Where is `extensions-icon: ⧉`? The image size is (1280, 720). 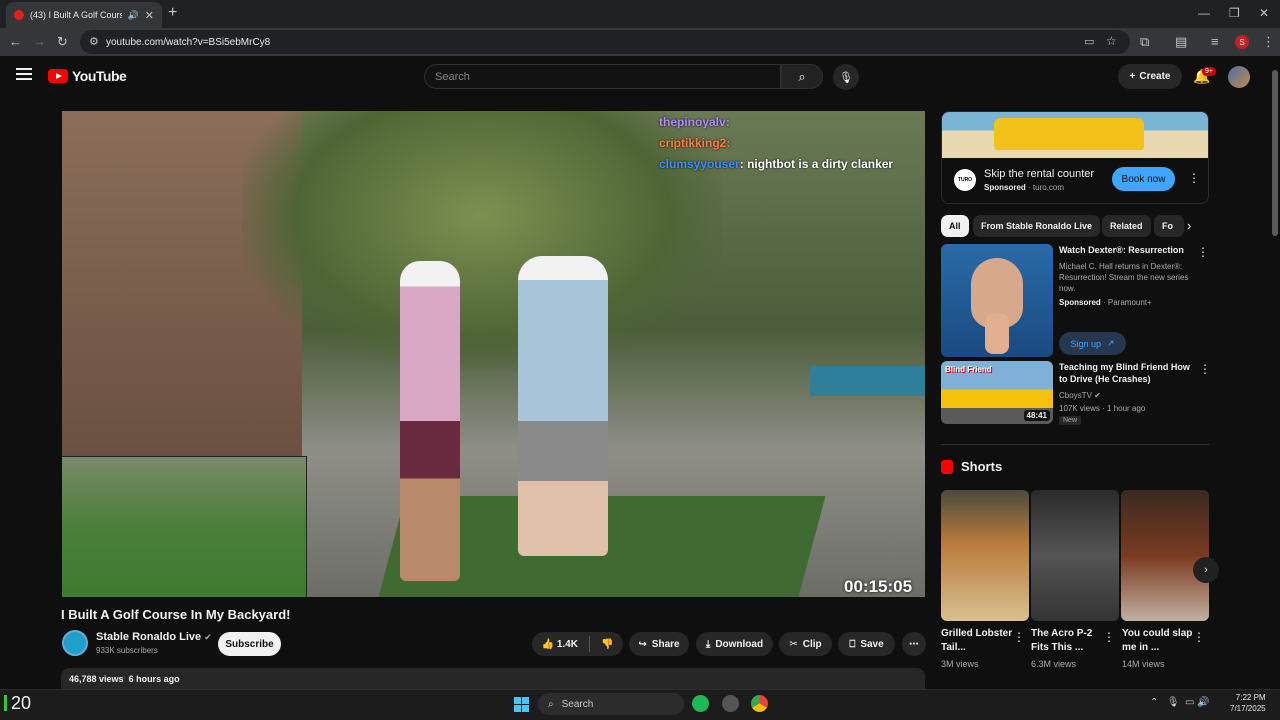
extensions-icon: ⧉ is located at coordinates (1144, 42).